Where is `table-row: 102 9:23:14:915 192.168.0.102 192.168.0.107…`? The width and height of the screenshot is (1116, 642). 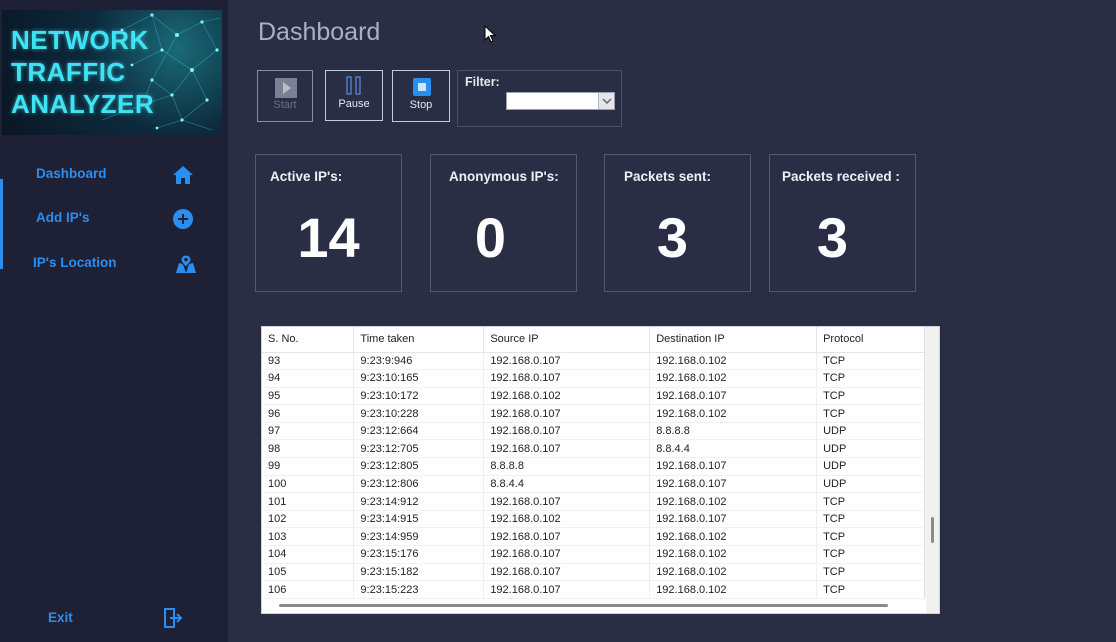 table-row: 102 9:23:14:915 192.168.0.102 192.168.0.107… is located at coordinates (594, 519).